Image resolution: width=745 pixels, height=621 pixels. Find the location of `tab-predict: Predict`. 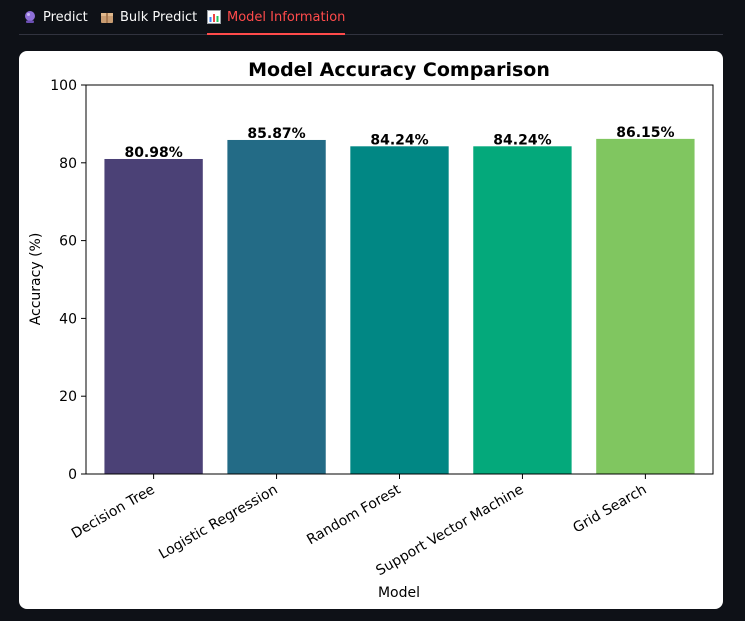

tab-predict: Predict is located at coordinates (55, 17).